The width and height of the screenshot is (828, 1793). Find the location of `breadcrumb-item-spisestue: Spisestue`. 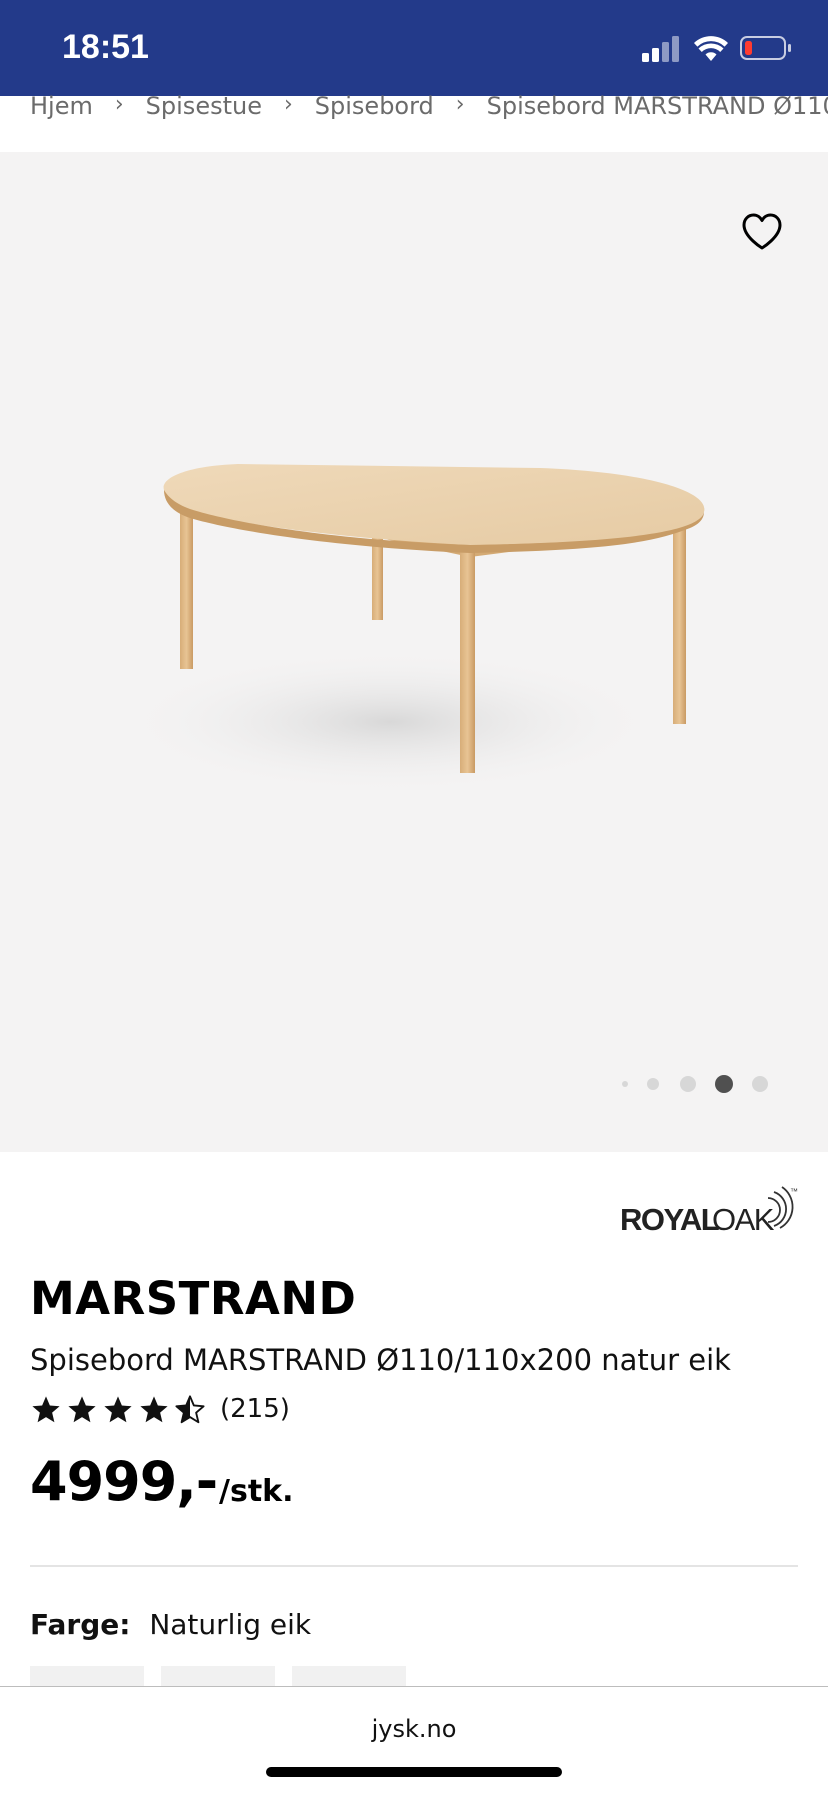

breadcrumb-item-spisestue: Spisestue is located at coordinates (204, 106).